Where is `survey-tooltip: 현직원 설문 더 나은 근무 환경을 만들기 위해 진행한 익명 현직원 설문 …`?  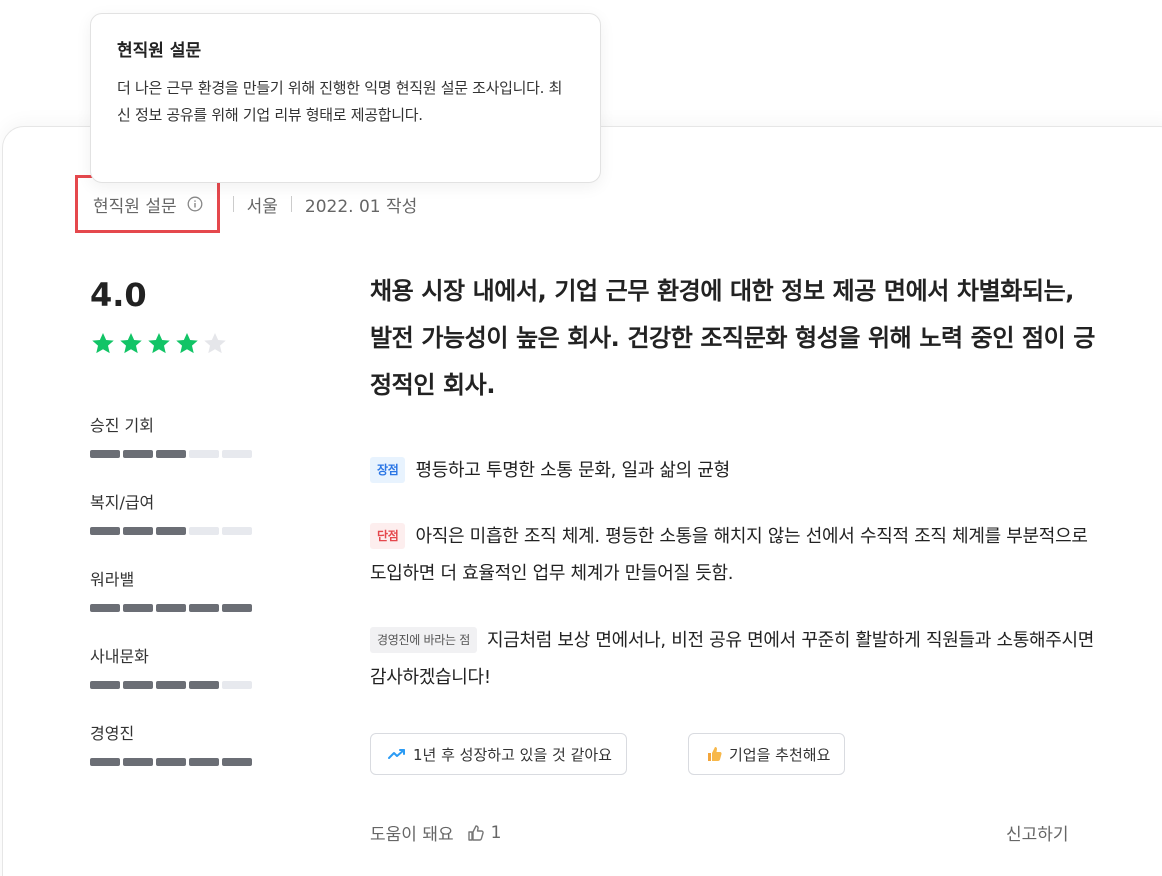
survey-tooltip: 현직원 설문 더 나은 근무 환경을 만들기 위해 진행한 익명 현직원 설문 … is located at coordinates (345, 98).